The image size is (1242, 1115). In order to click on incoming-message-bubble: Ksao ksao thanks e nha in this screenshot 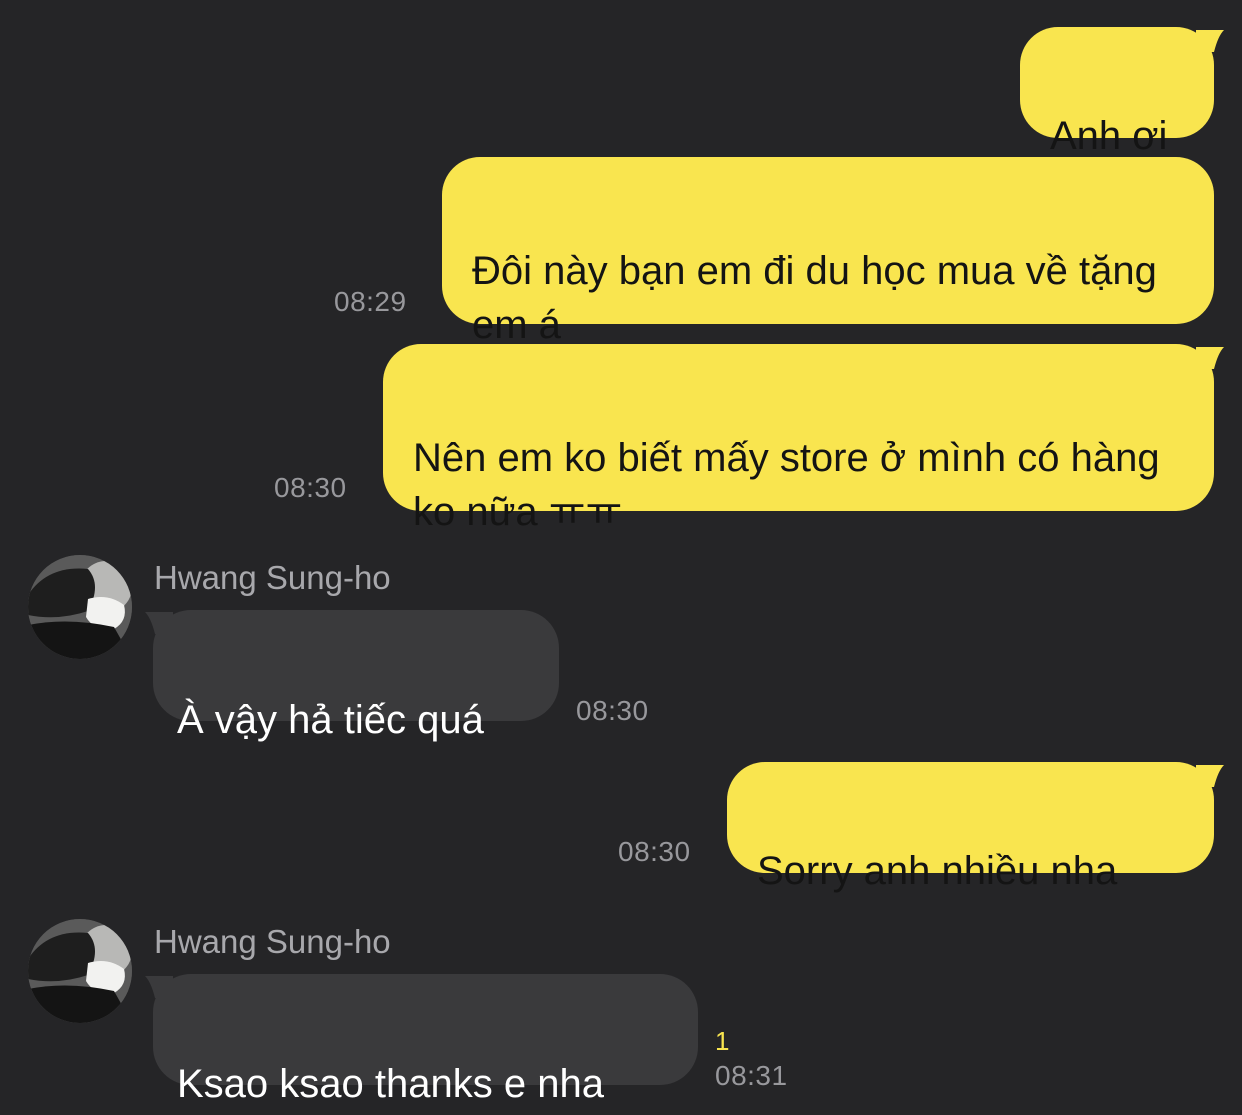, I will do `click(425, 1040)`.